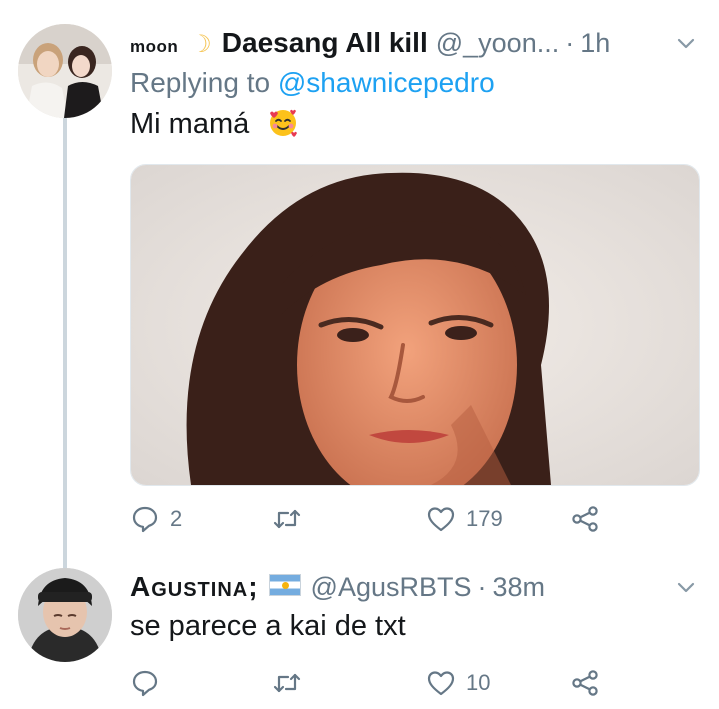  Describe the element at coordinates (201, 44) in the screenshot. I see `crescent-moon-icon: ☽` at that location.